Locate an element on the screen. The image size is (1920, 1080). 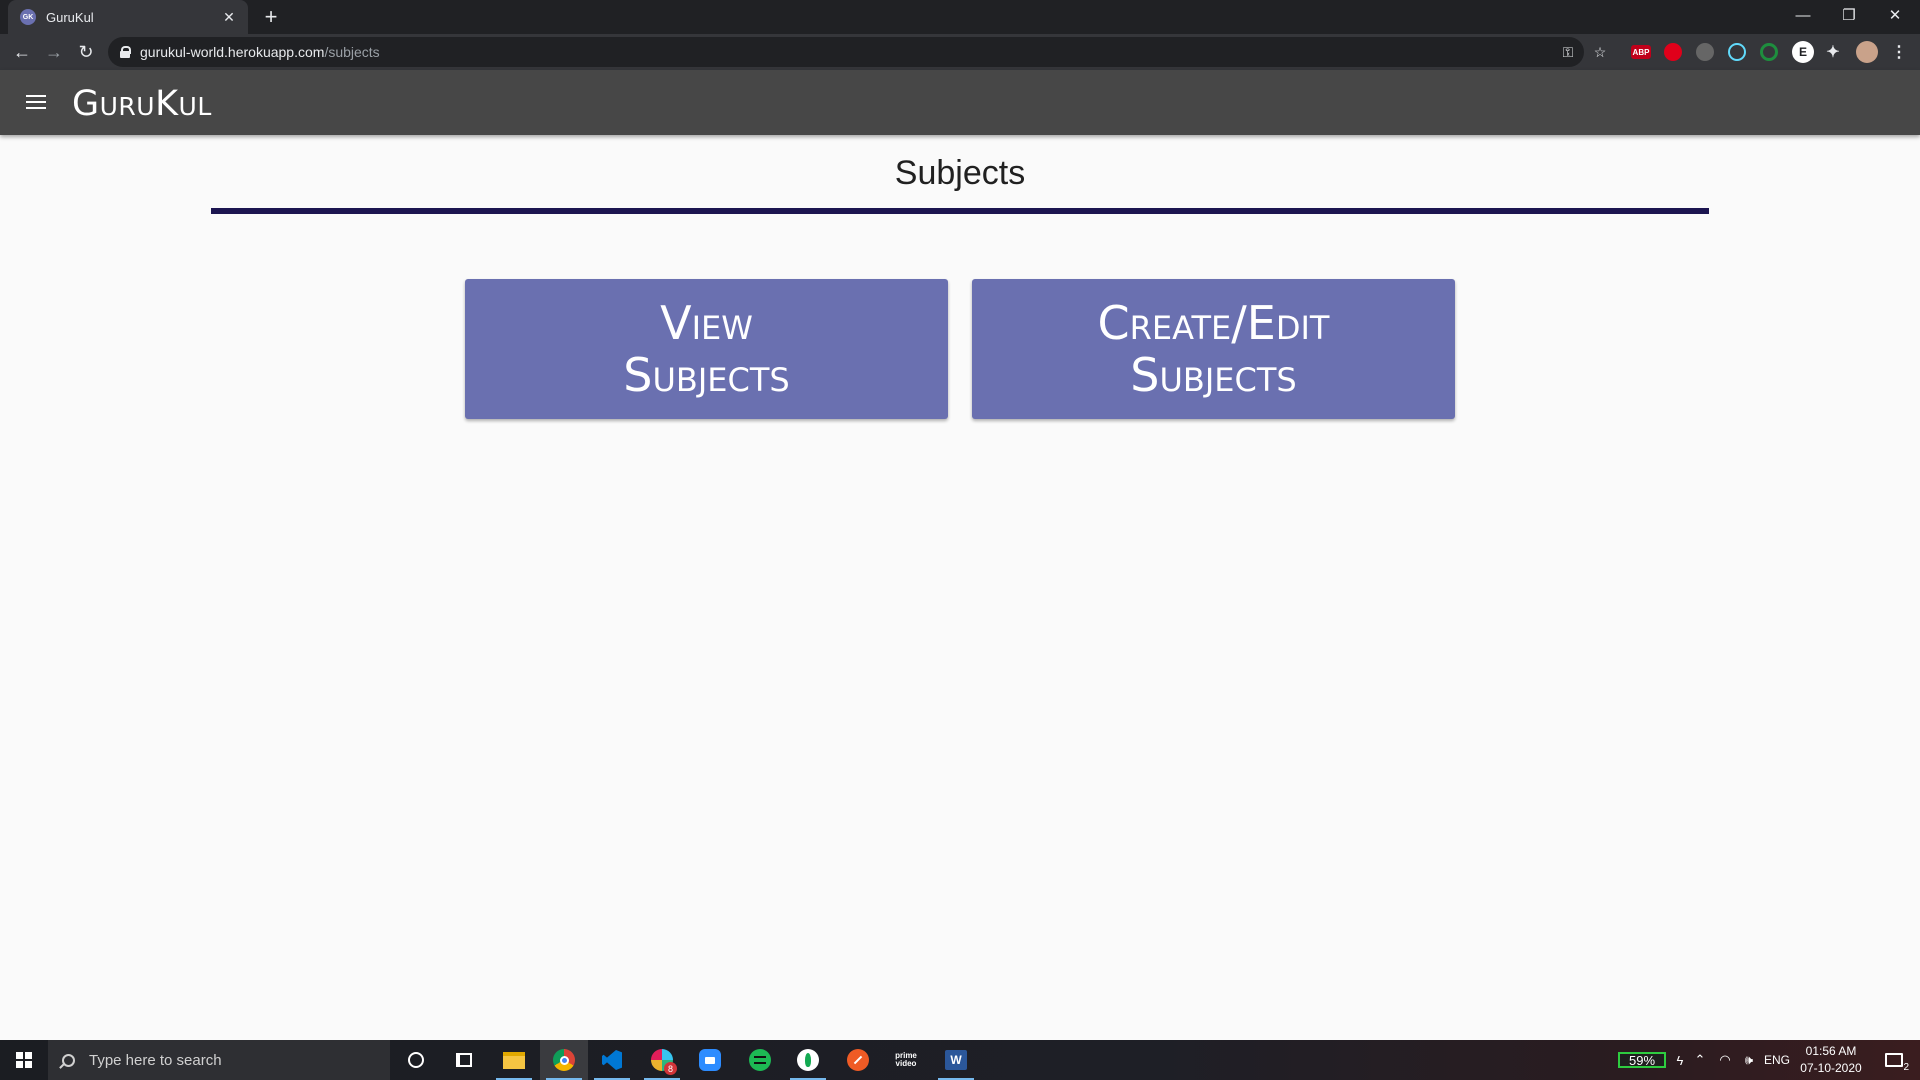
chrome-menu-icon: ⋮ is located at coordinates (1899, 52).